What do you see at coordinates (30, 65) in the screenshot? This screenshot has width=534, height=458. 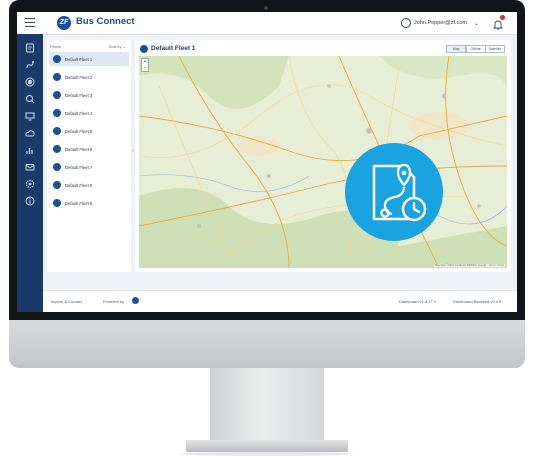 I see `route-icon` at bounding box center [30, 65].